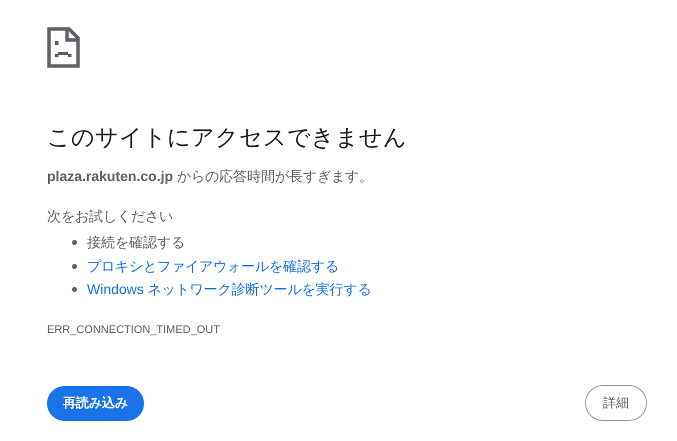 The width and height of the screenshot is (677, 441). I want to click on suggestion-link: Windows ネットワーク診断ツールを実行する, so click(229, 289).